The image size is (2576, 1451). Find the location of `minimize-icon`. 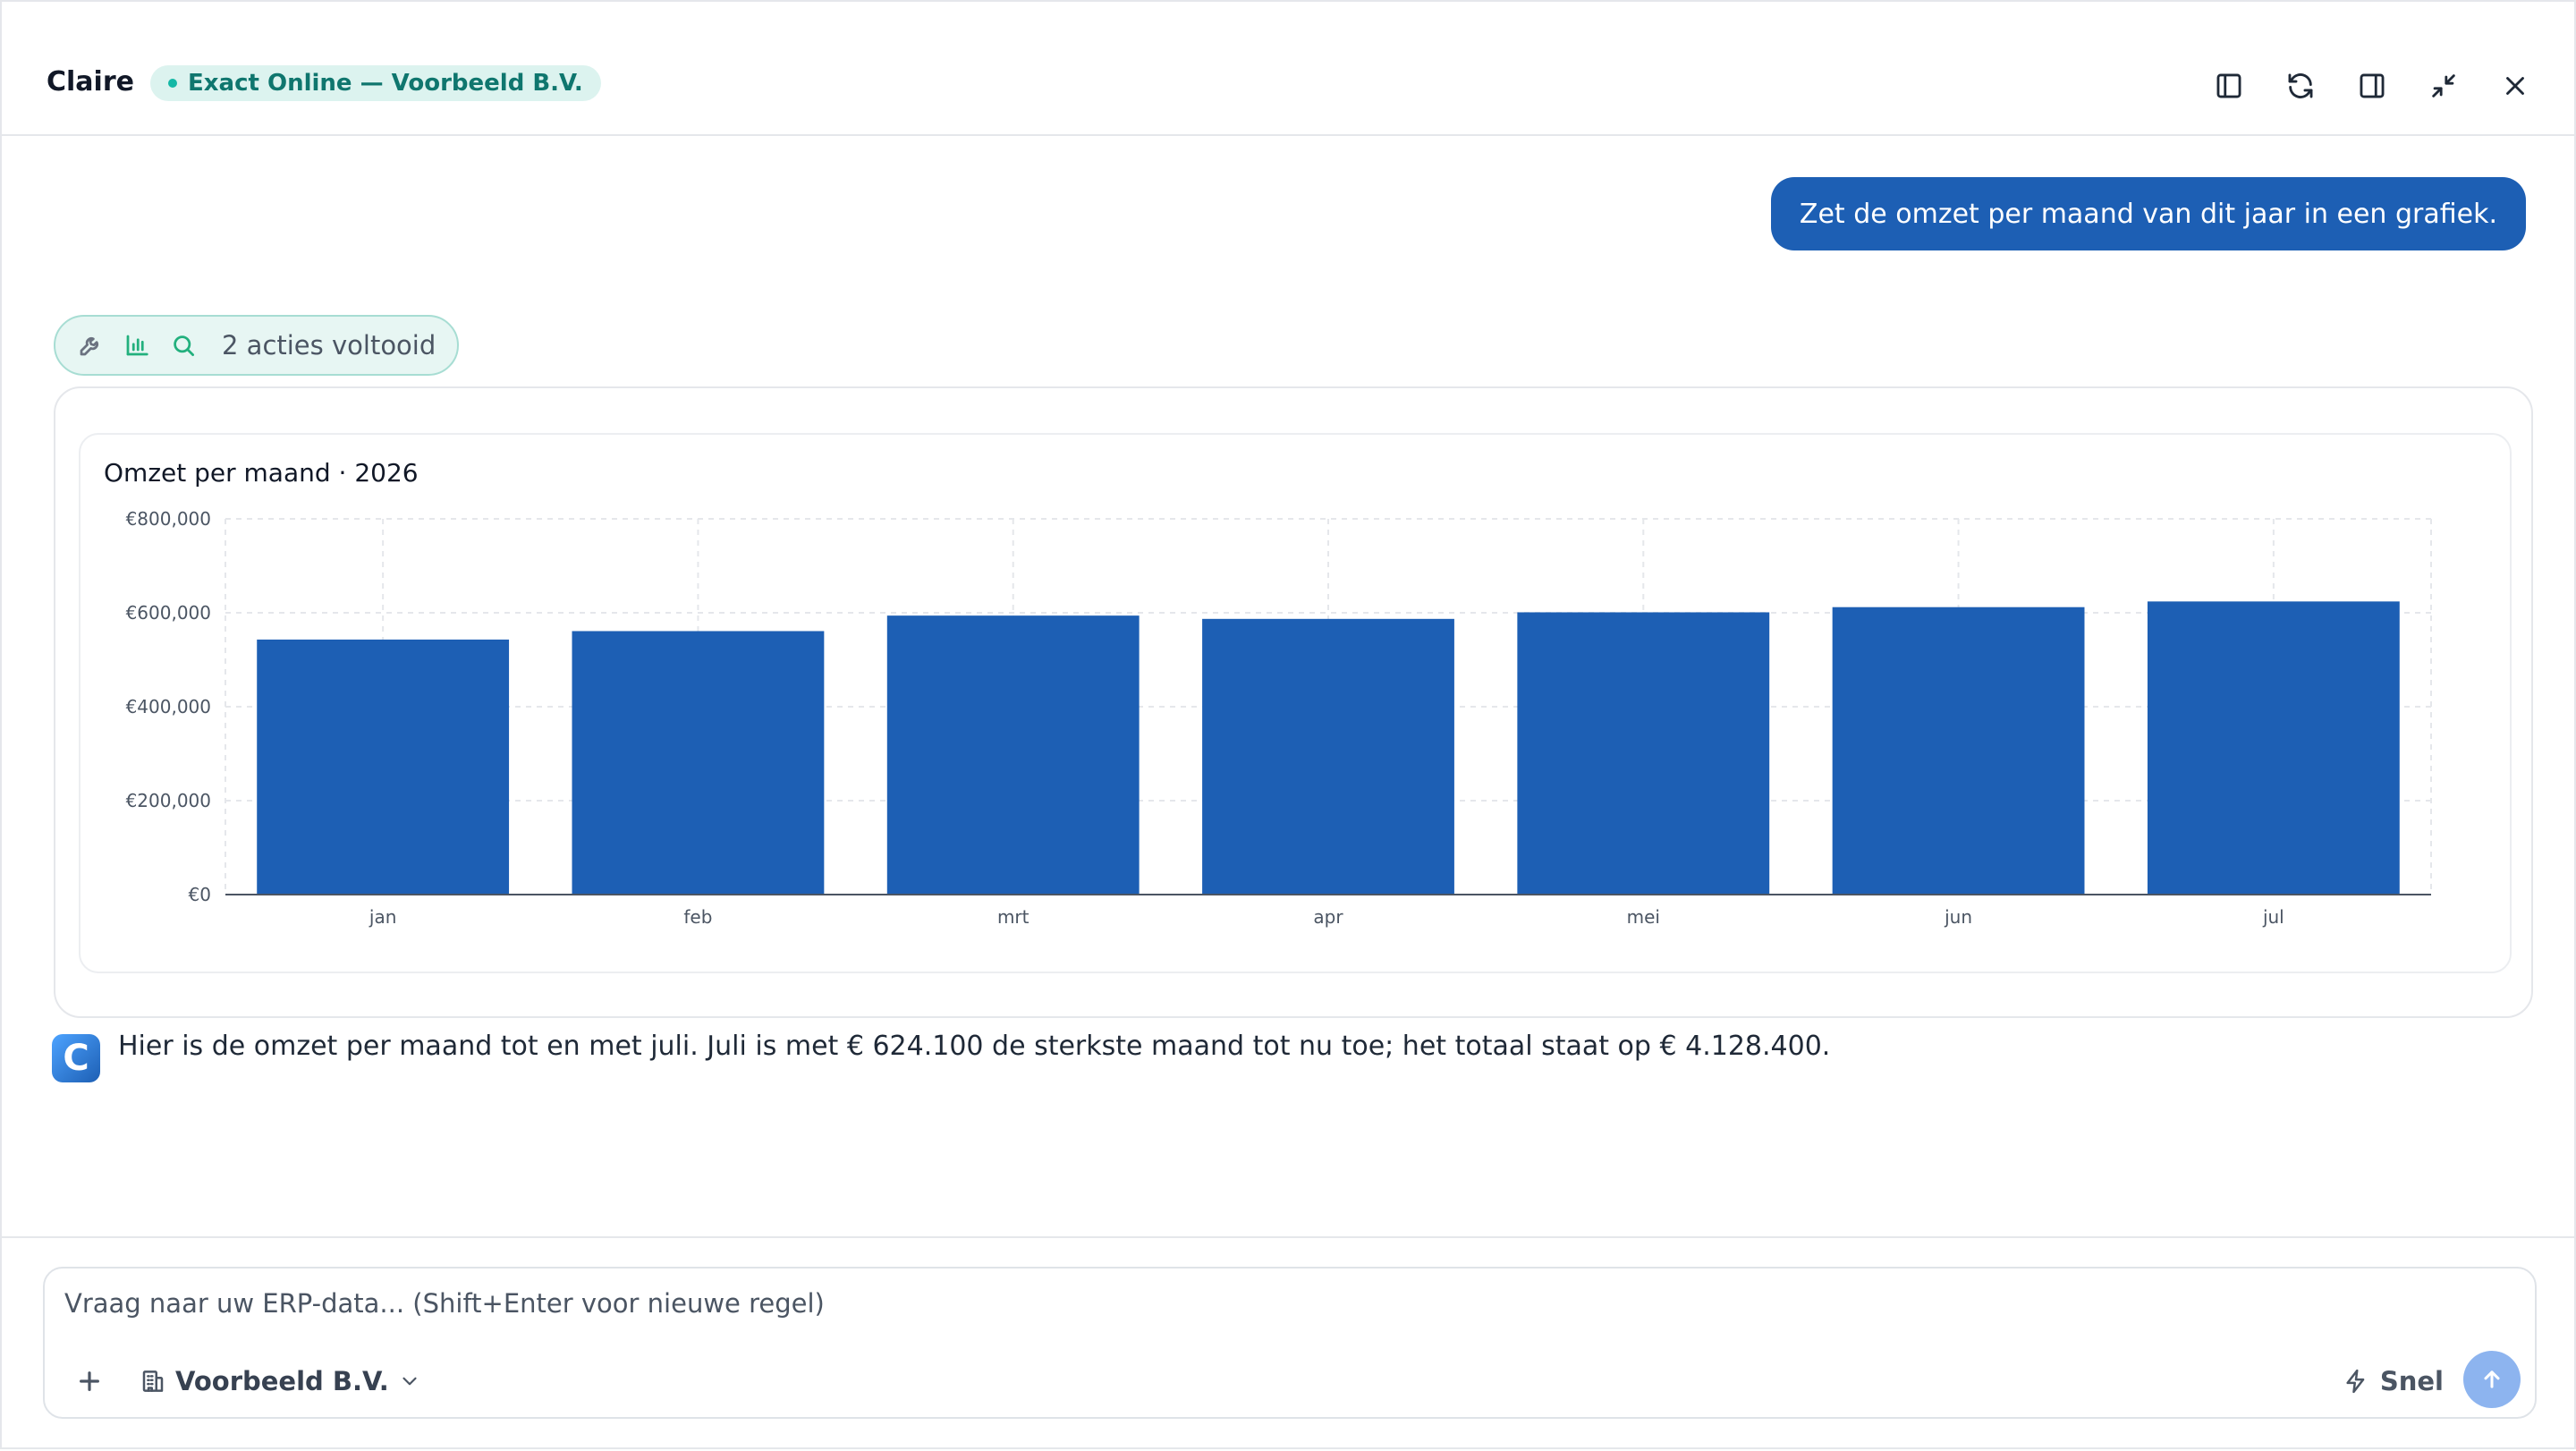

minimize-icon is located at coordinates (2444, 86).